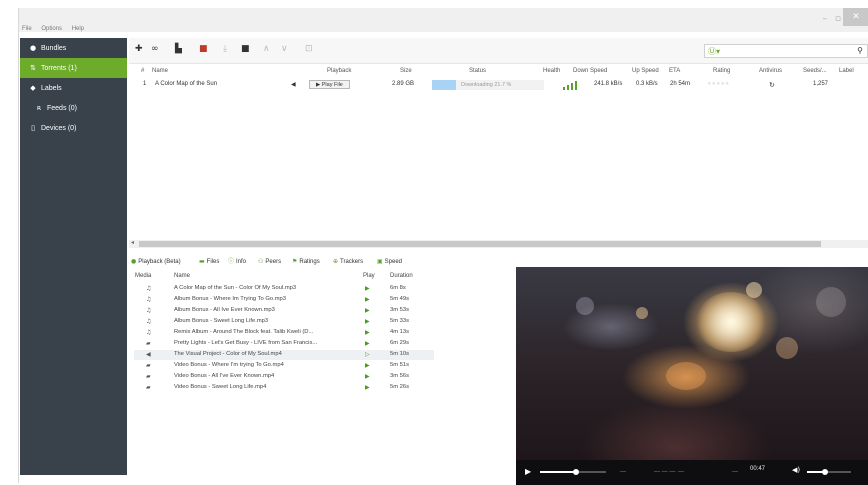 The height and width of the screenshot is (485, 868). Describe the element at coordinates (571, 85) in the screenshot. I see `health-bars-icon` at that location.